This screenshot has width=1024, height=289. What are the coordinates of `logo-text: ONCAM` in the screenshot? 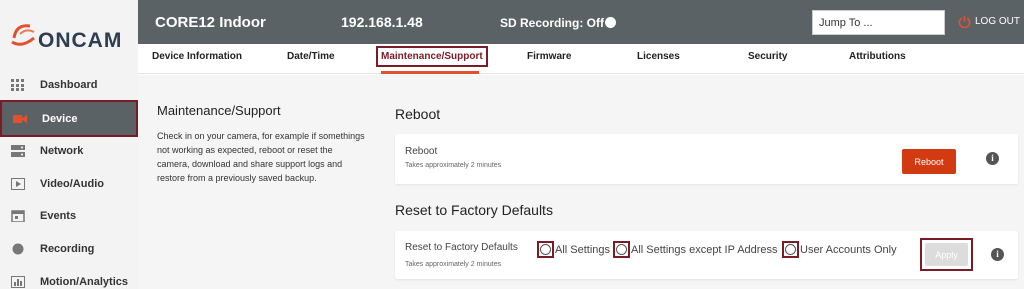 It's located at (80, 40).